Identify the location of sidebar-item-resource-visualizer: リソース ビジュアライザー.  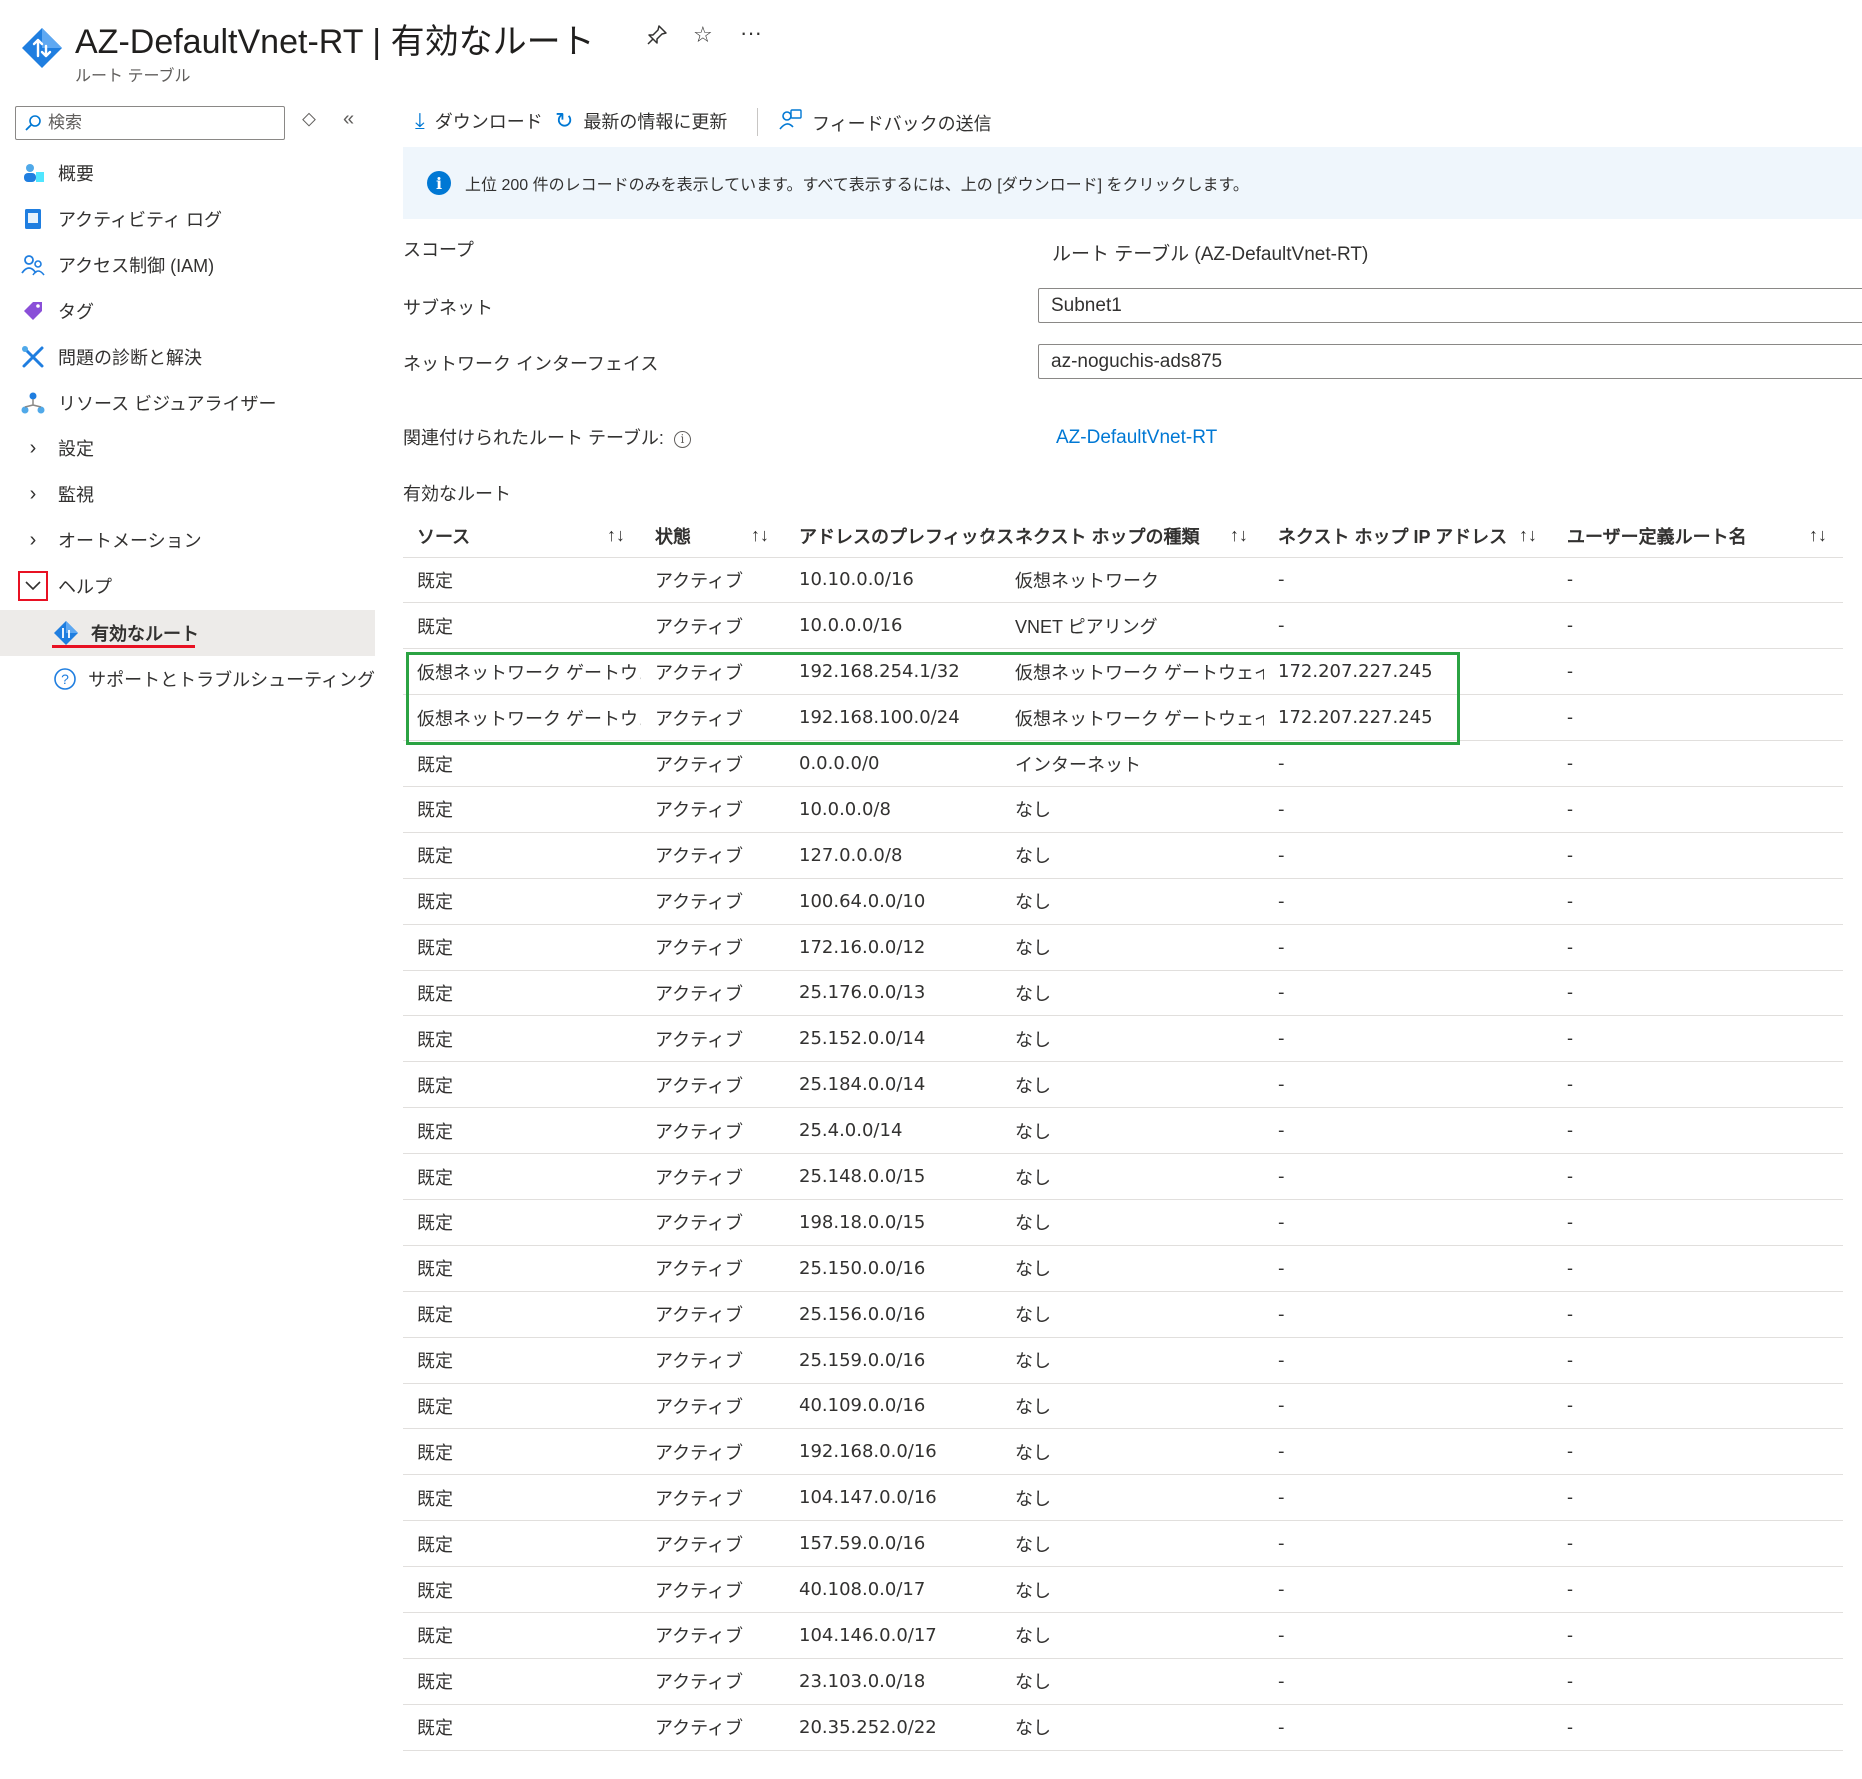
(187, 403).